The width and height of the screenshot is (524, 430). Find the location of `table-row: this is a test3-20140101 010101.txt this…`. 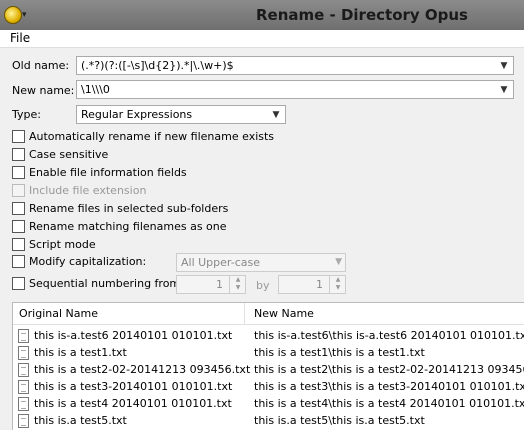

table-row: this is a test3-20140101 010101.txt this… is located at coordinates (268, 387).